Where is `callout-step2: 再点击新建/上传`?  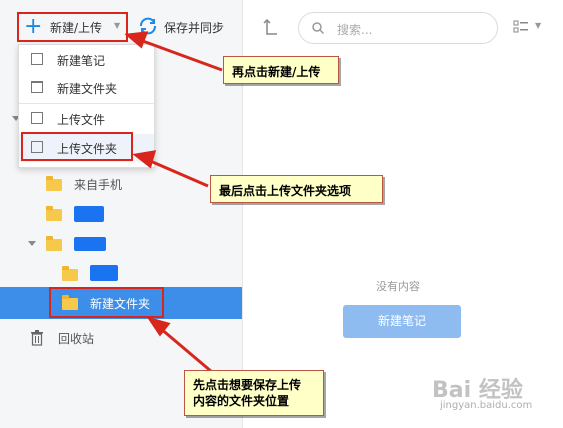
callout-step2: 再点击新建/上传 is located at coordinates (281, 70).